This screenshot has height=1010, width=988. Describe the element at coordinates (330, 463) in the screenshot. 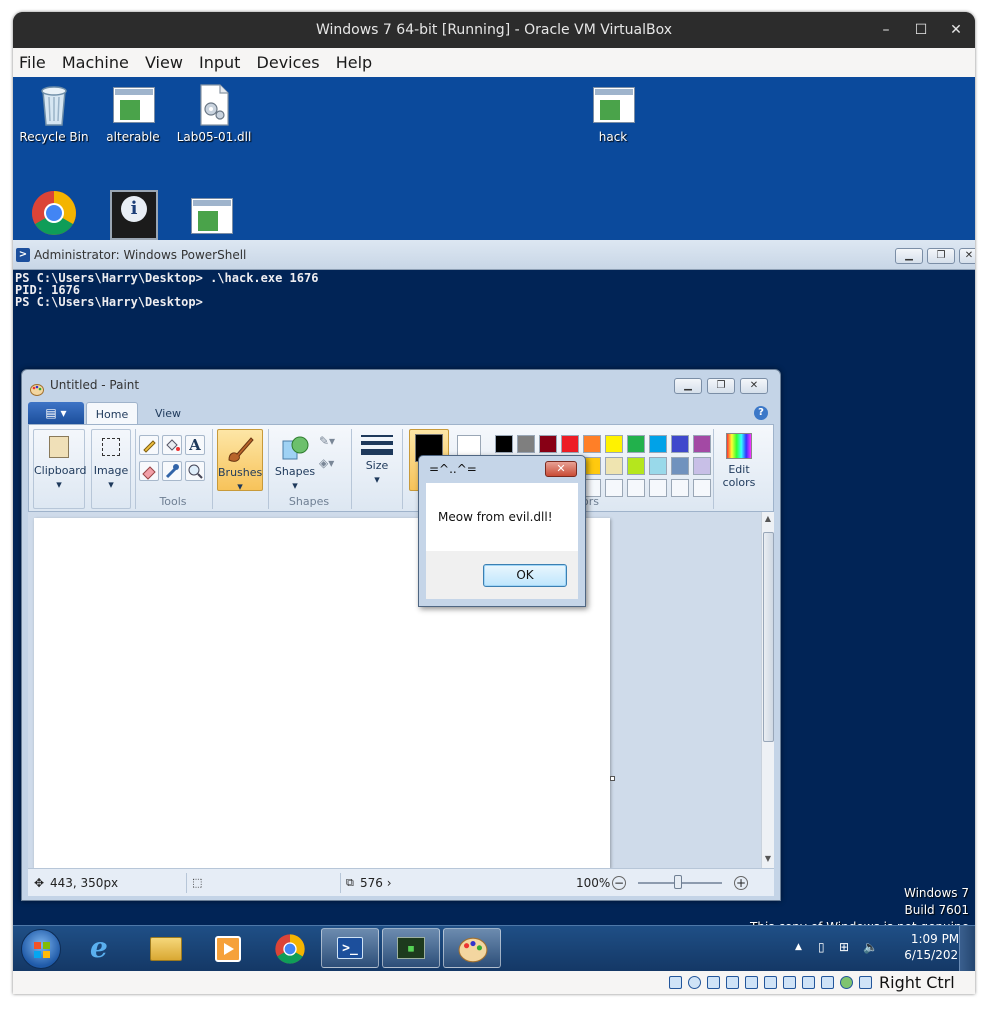

I see `fill-style-icon: ◈▾` at that location.